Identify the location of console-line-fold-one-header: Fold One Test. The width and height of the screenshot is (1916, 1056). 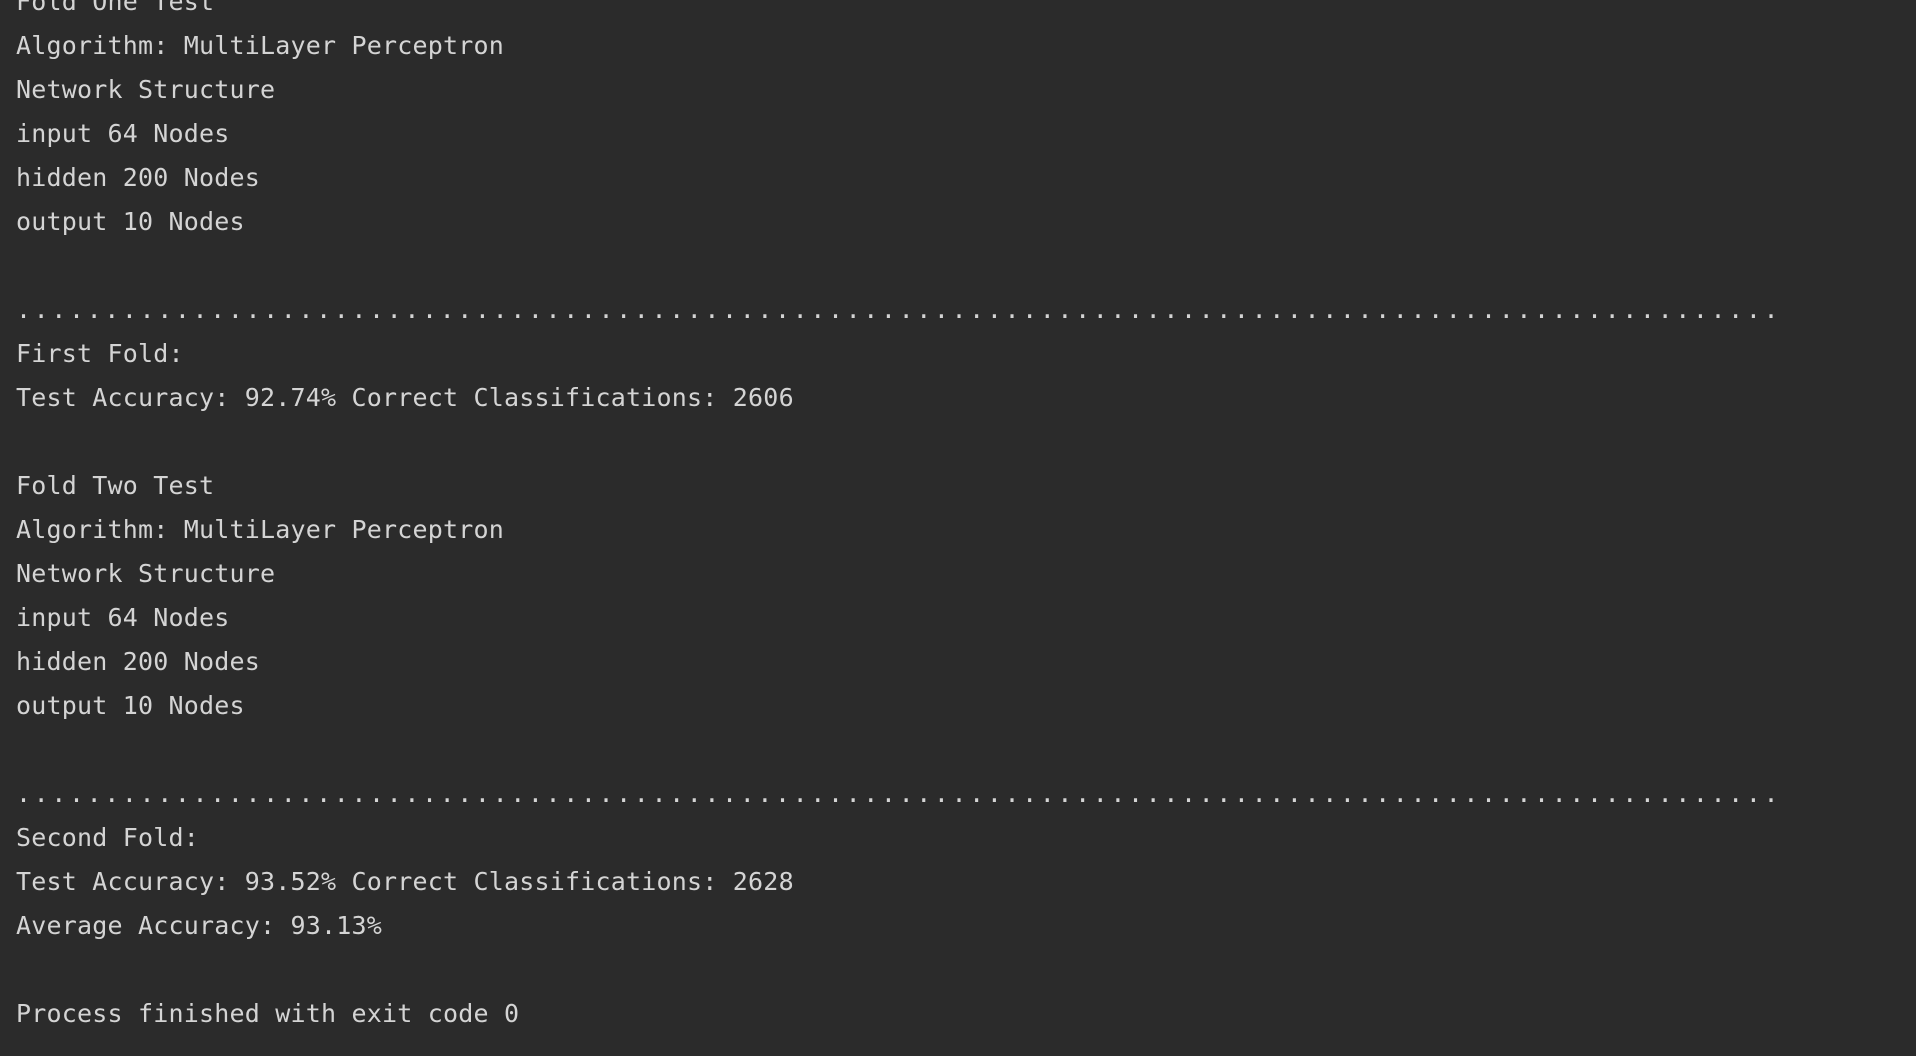
(115, 8).